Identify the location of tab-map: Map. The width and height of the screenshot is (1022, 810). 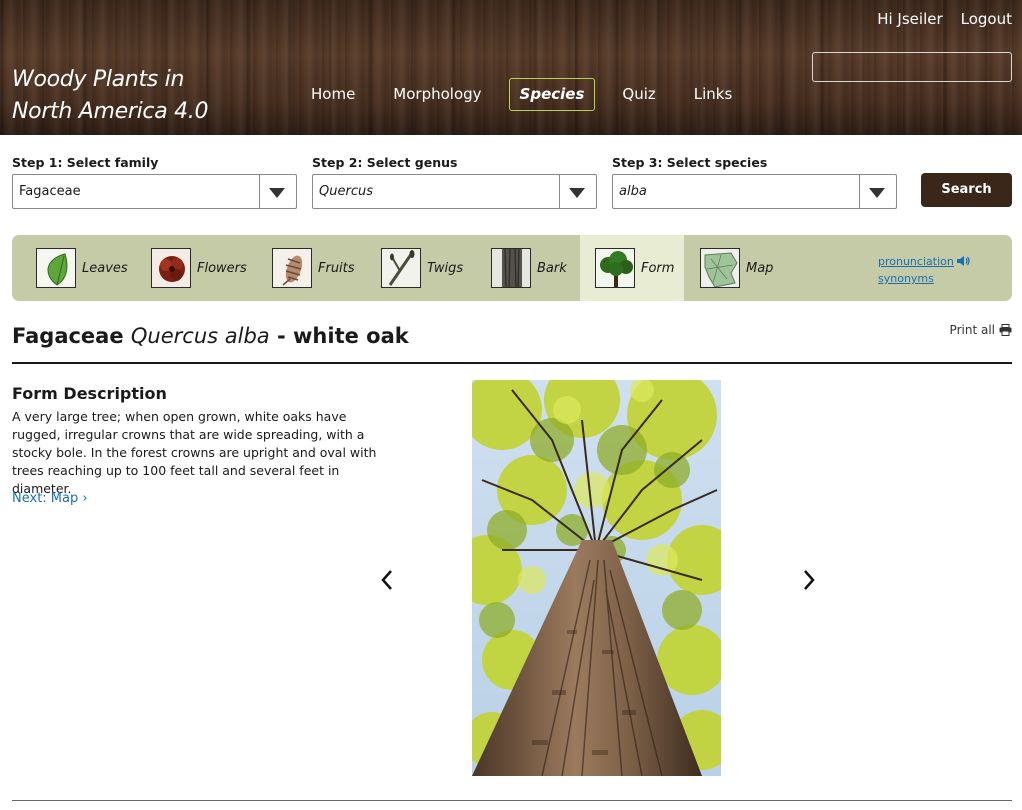
(736, 268).